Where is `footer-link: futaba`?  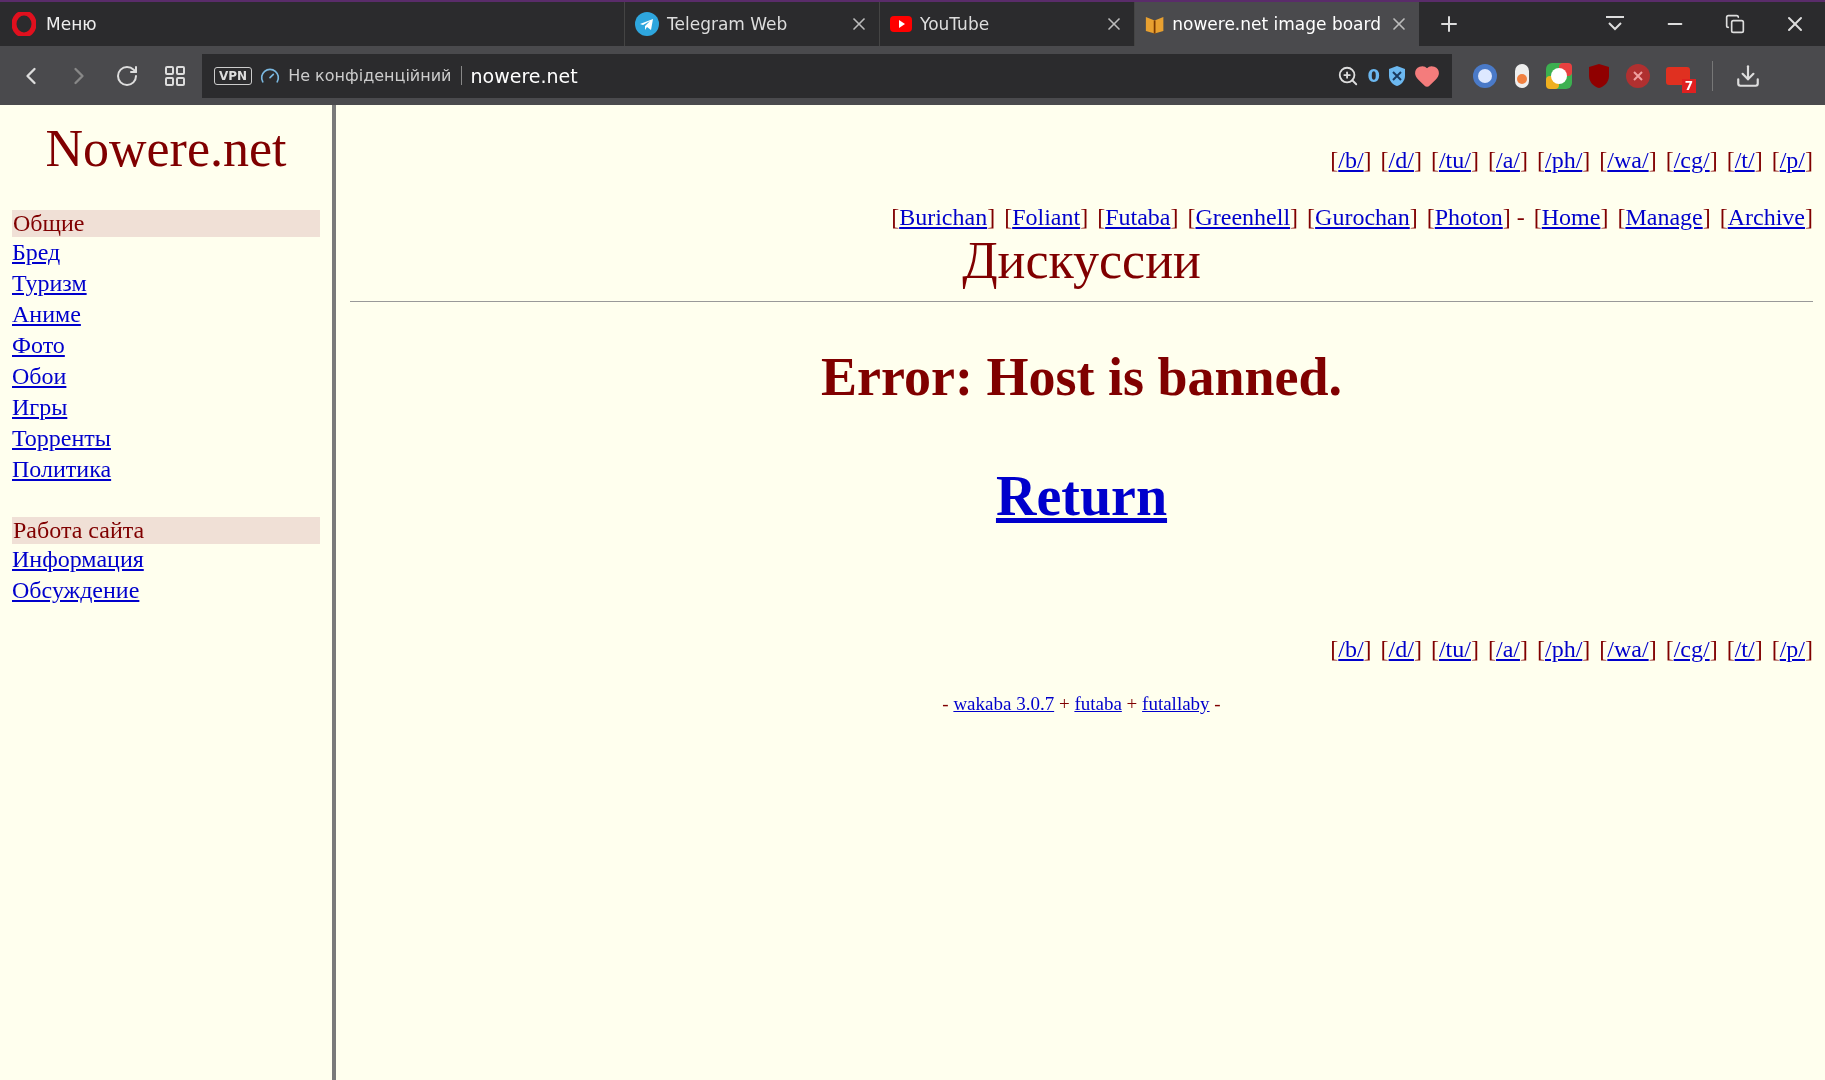
footer-link: futaba is located at coordinates (1098, 703).